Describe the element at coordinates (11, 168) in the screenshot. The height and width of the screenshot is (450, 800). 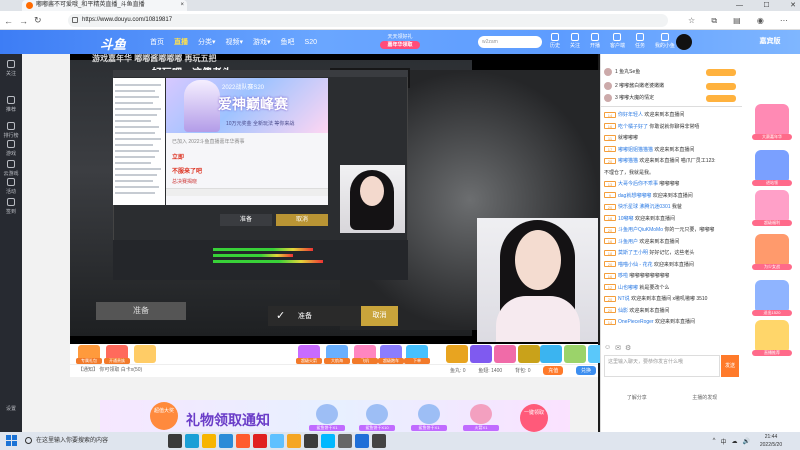
I see `sidebar-item-cloudgame: 云游戏` at that location.